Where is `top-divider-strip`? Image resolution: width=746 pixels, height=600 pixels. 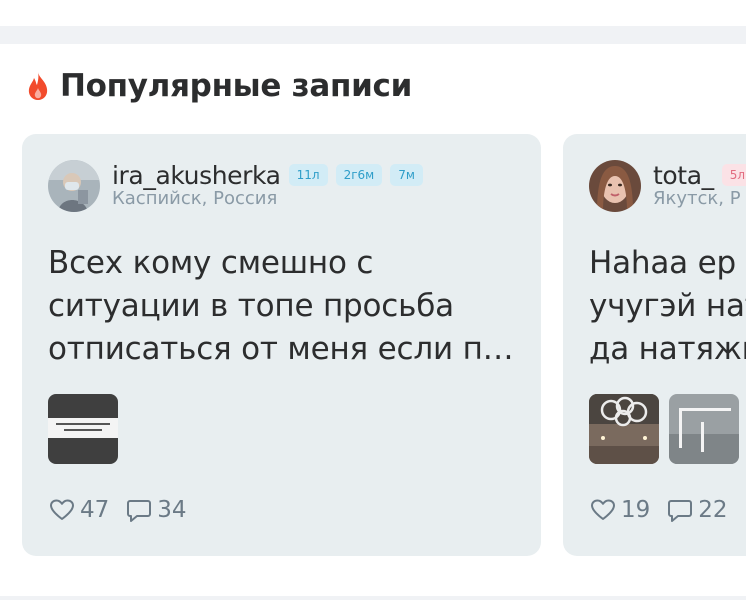 top-divider-strip is located at coordinates (373, 35).